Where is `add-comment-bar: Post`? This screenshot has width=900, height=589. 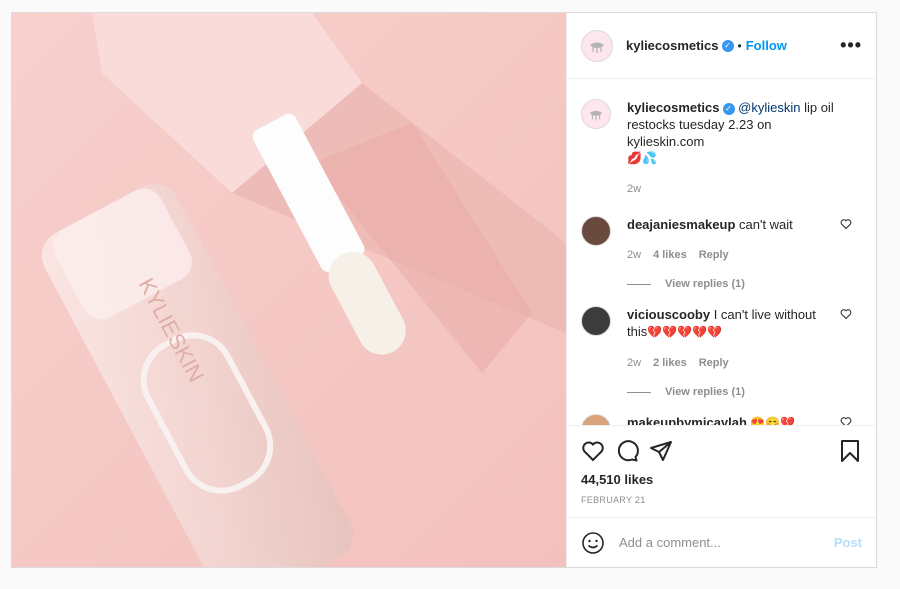
add-comment-bar: Post is located at coordinates (721, 542).